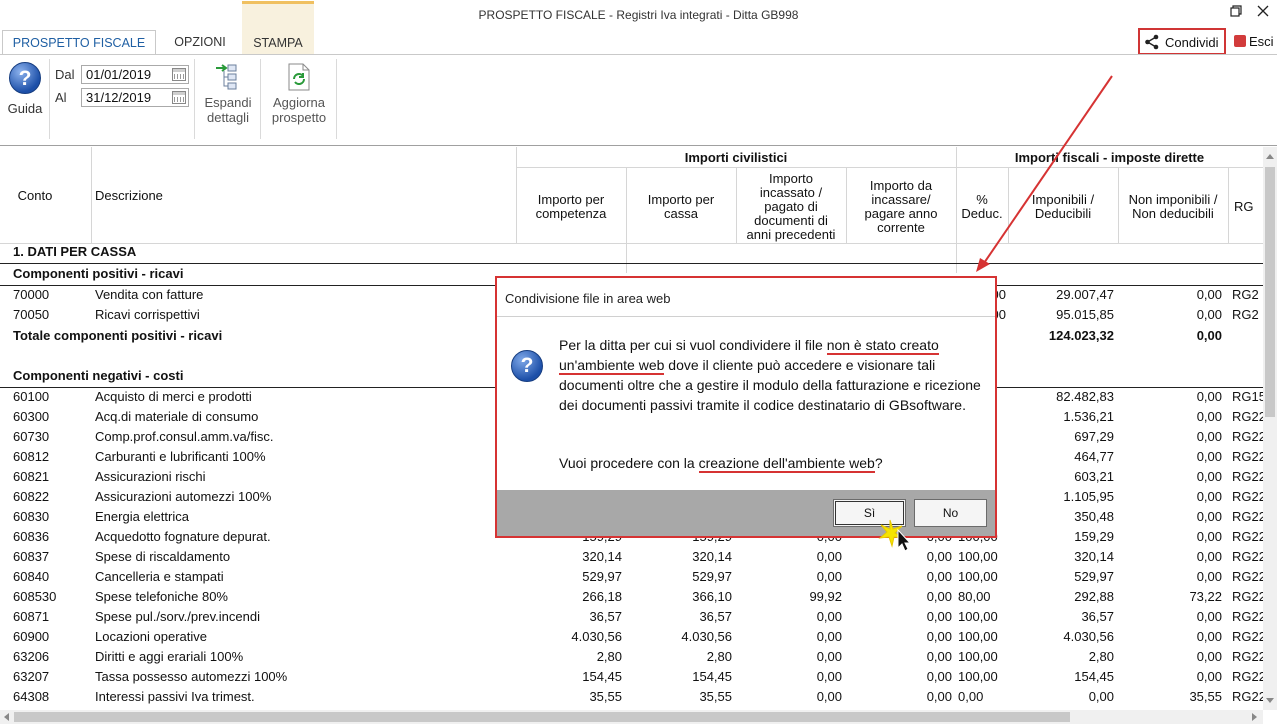 This screenshot has height=724, width=1277. I want to click on header-line: pagato di, so click(791, 206).